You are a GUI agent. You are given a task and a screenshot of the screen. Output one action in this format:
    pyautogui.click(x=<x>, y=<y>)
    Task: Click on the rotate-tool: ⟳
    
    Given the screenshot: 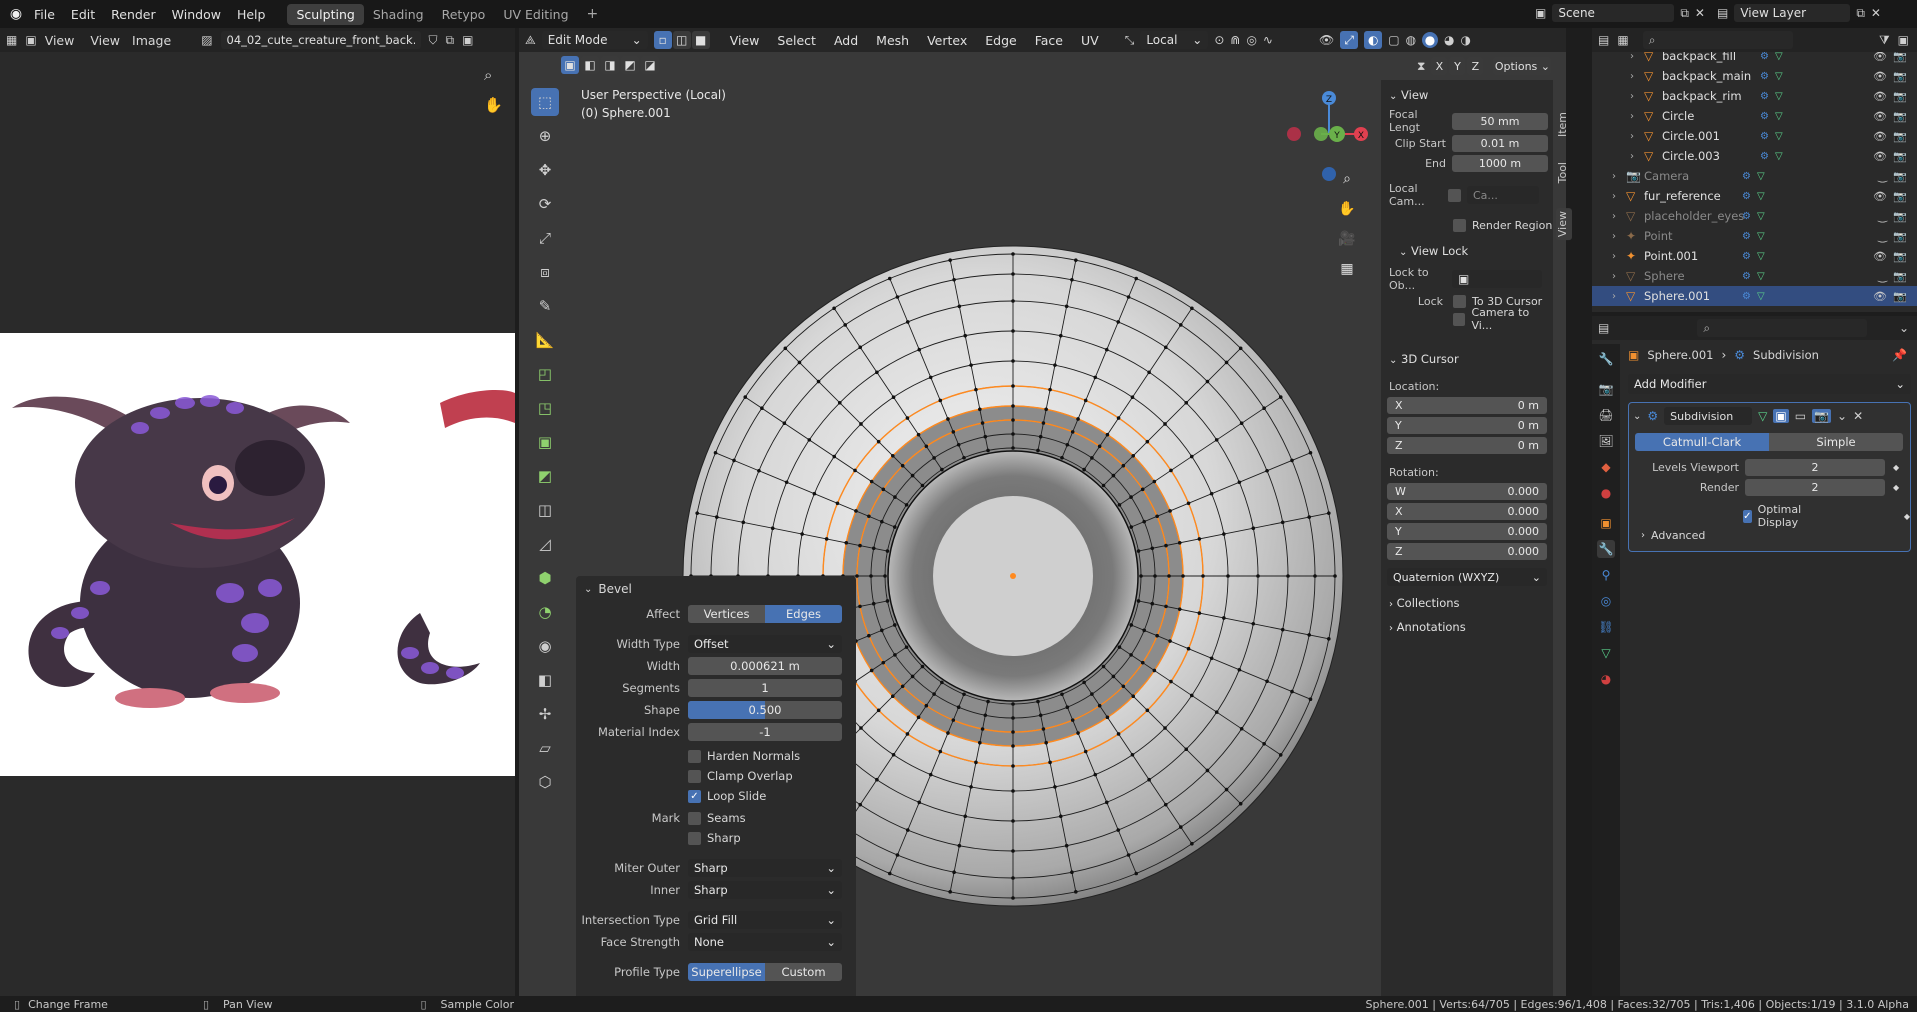 What is the action you would take?
    pyautogui.click(x=545, y=204)
    